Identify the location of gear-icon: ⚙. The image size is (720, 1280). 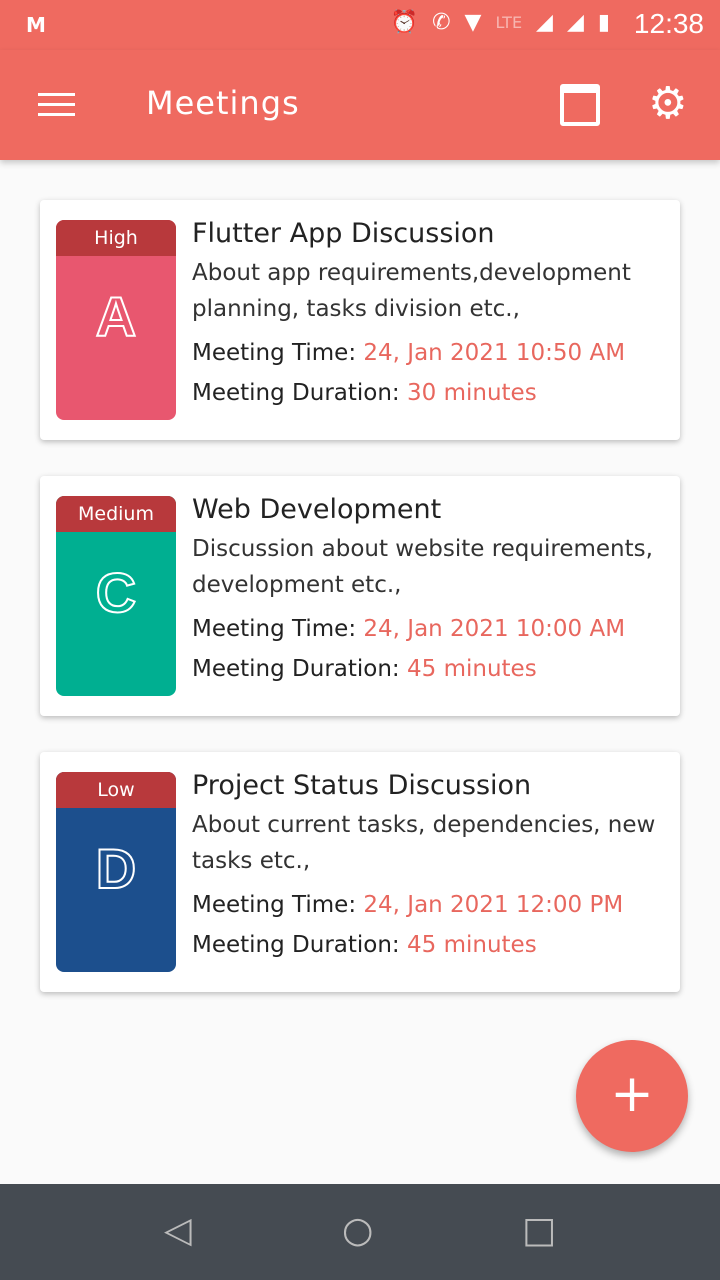
(667, 103).